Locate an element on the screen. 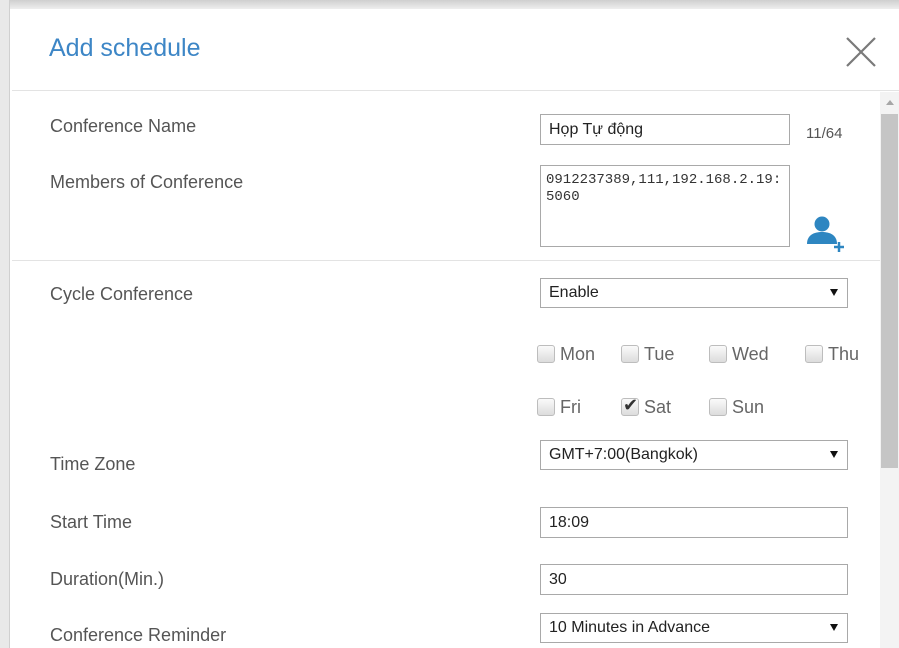 This screenshot has height=648, width=899. day-checkbox-wed: Wed is located at coordinates (739, 354).